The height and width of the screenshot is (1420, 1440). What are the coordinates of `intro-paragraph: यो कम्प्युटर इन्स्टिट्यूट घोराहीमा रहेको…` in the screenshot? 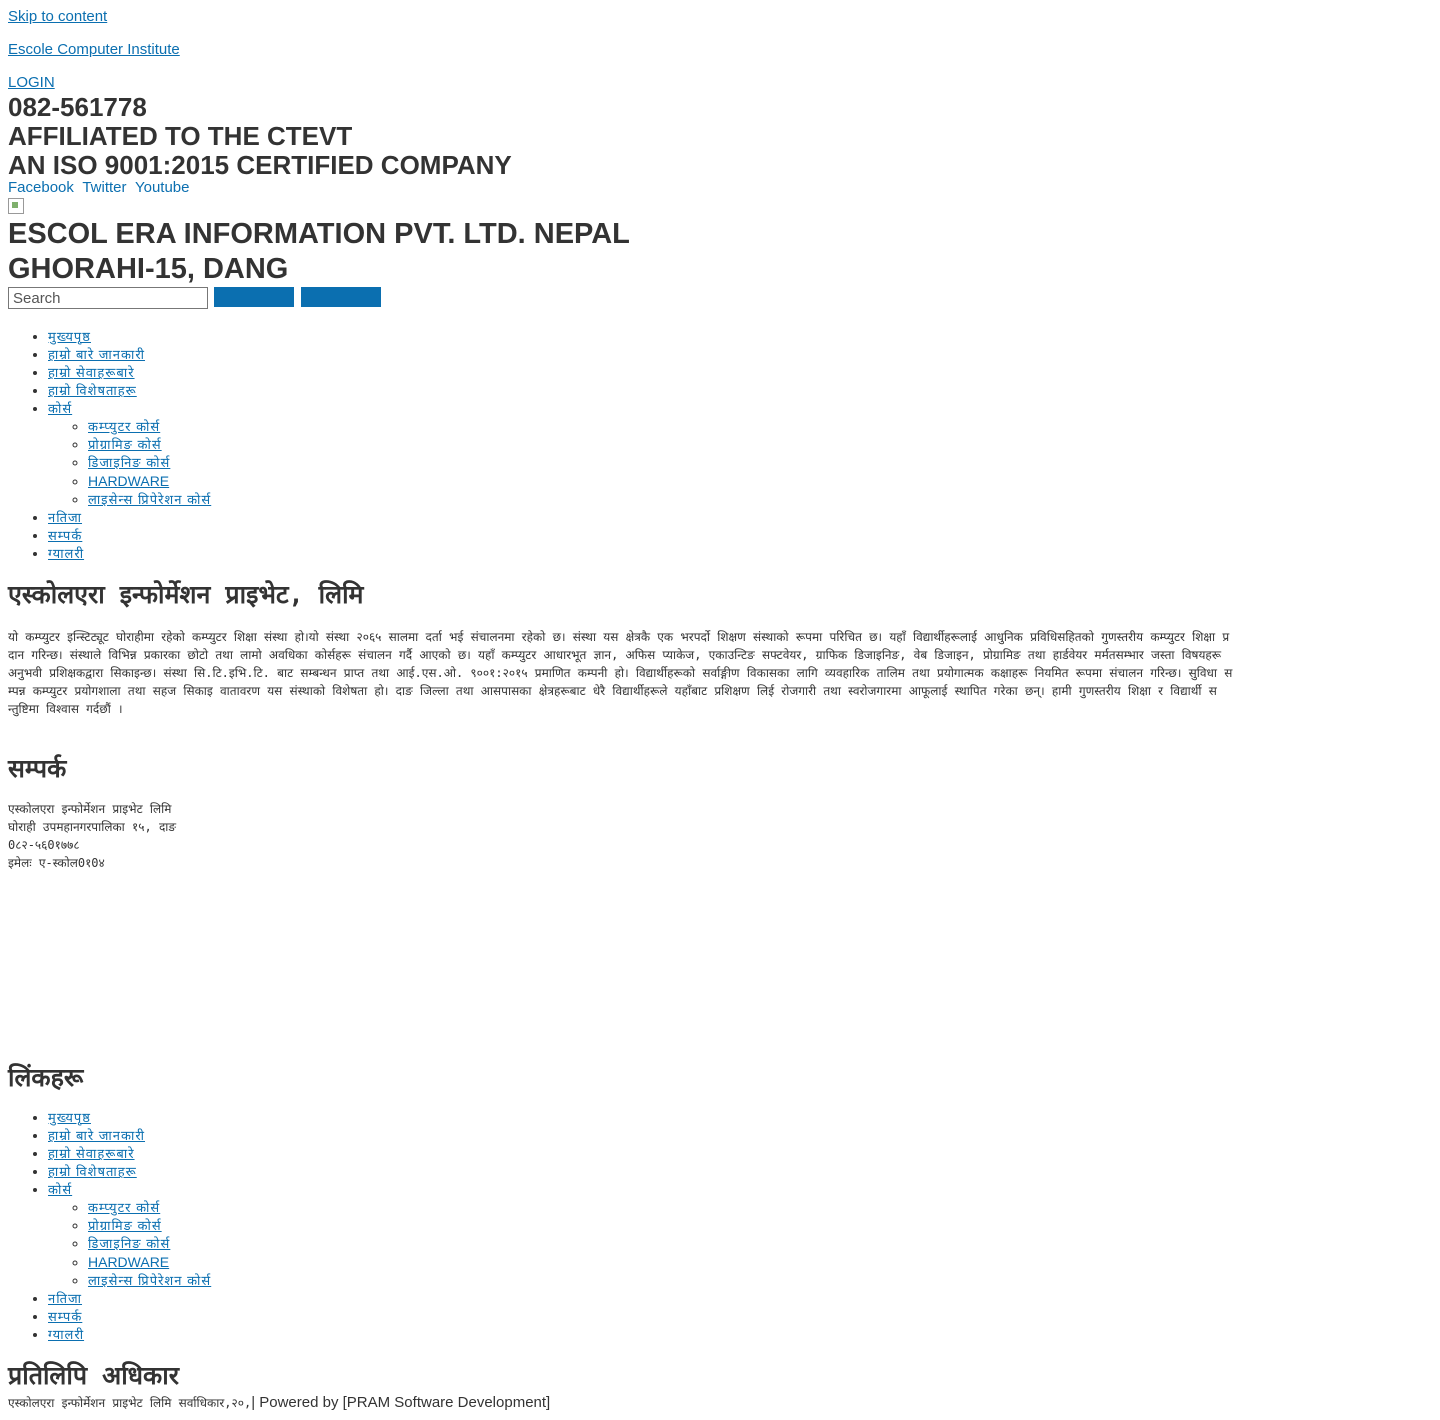 It's located at (620, 673).